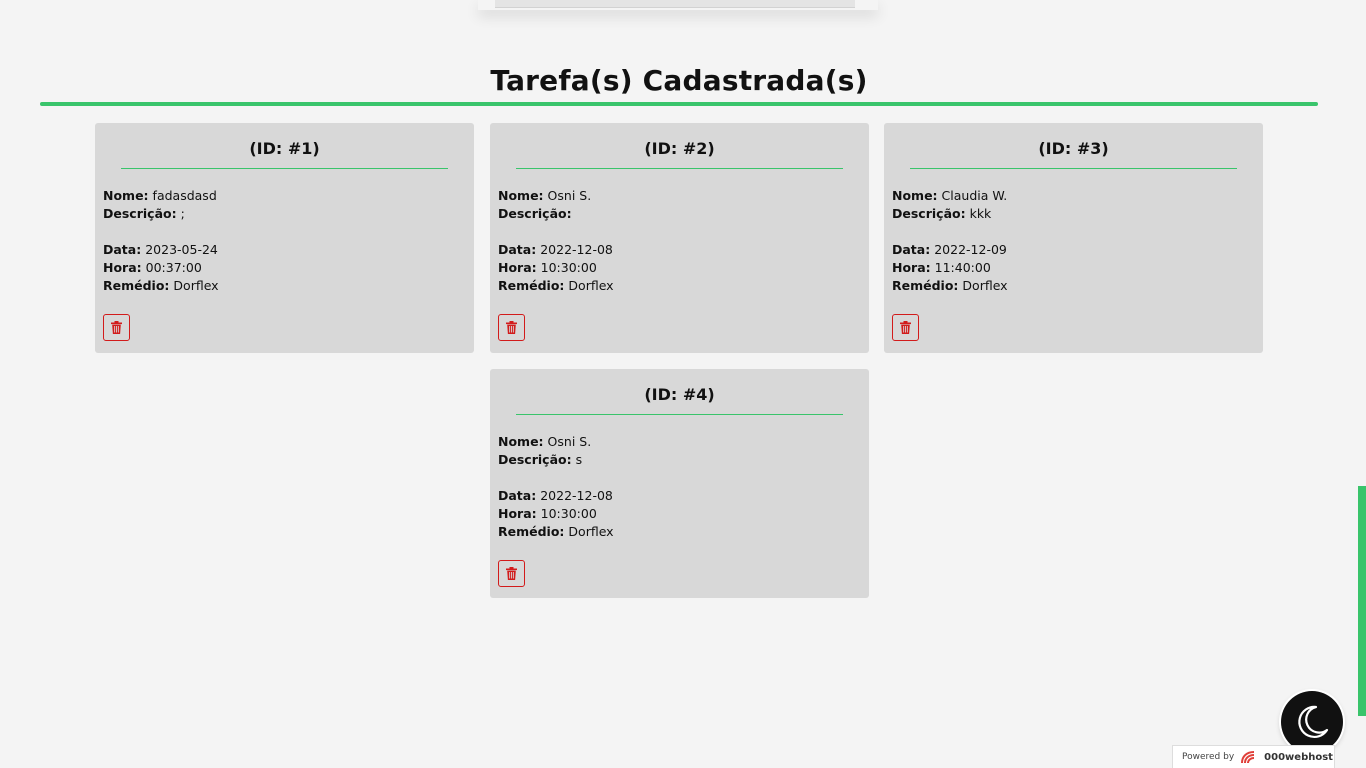 The height and width of the screenshot is (768, 1366). What do you see at coordinates (974, 195) in the screenshot?
I see `value-nome: Claudia W.` at bounding box center [974, 195].